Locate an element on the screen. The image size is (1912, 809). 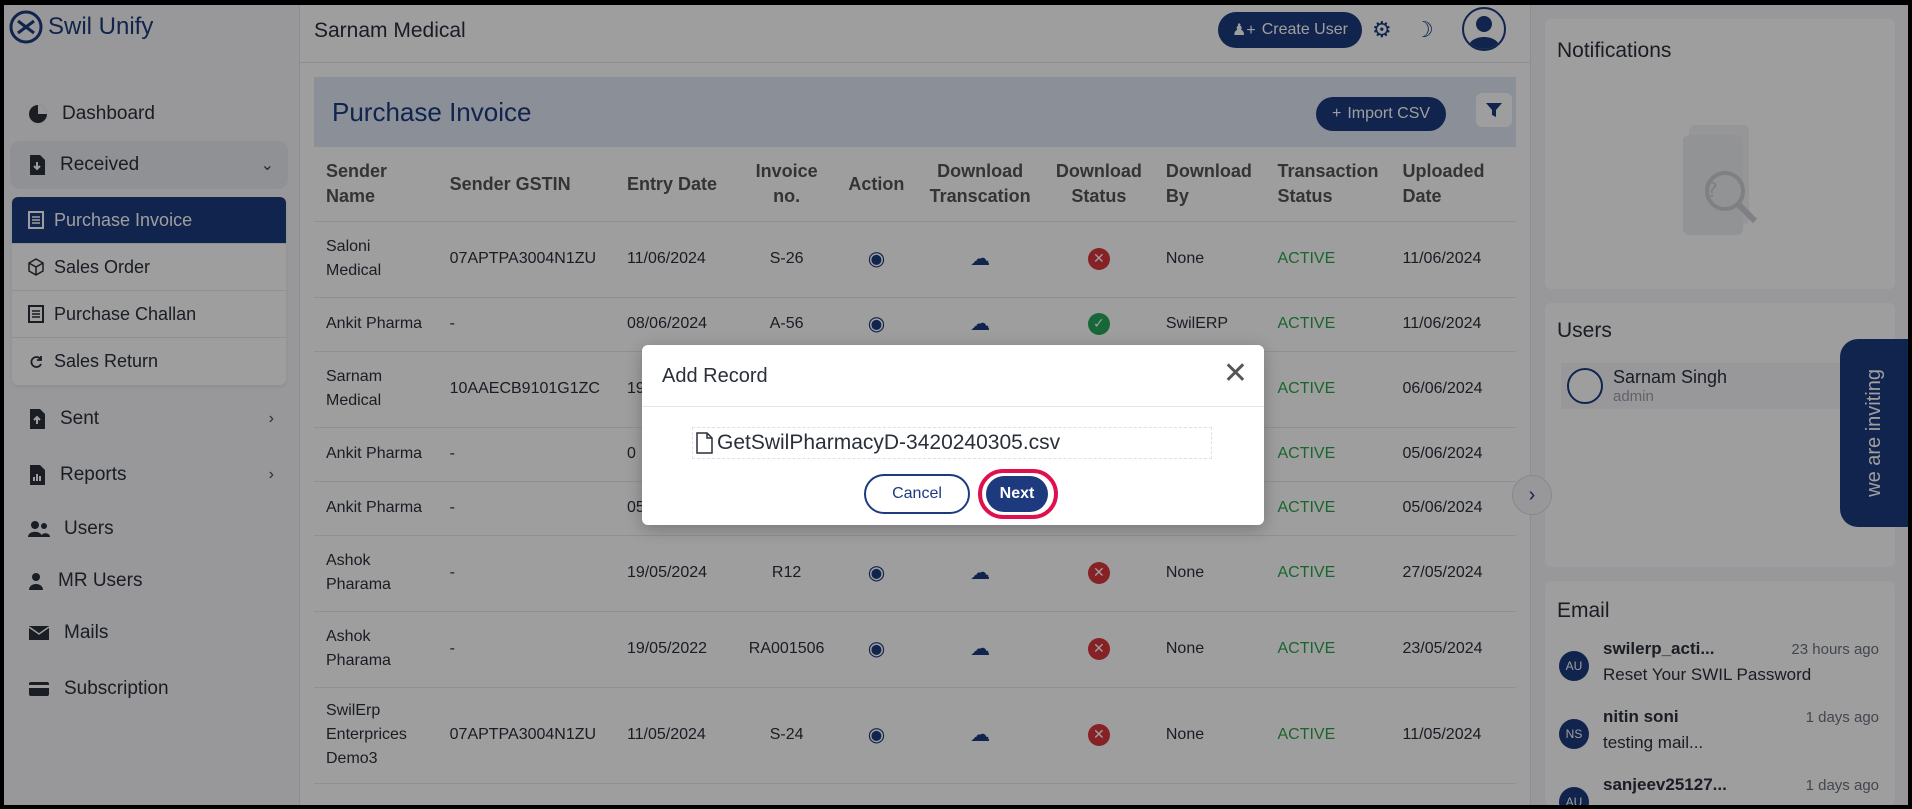
file-name: GetSwilPharmacyD-3420240305.csv is located at coordinates (889, 442).